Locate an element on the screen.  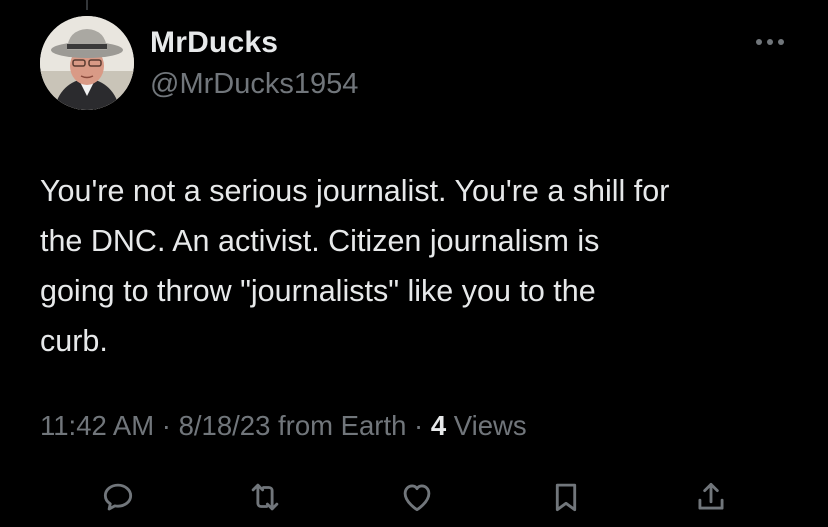
retweet-icon is located at coordinates (265, 497).